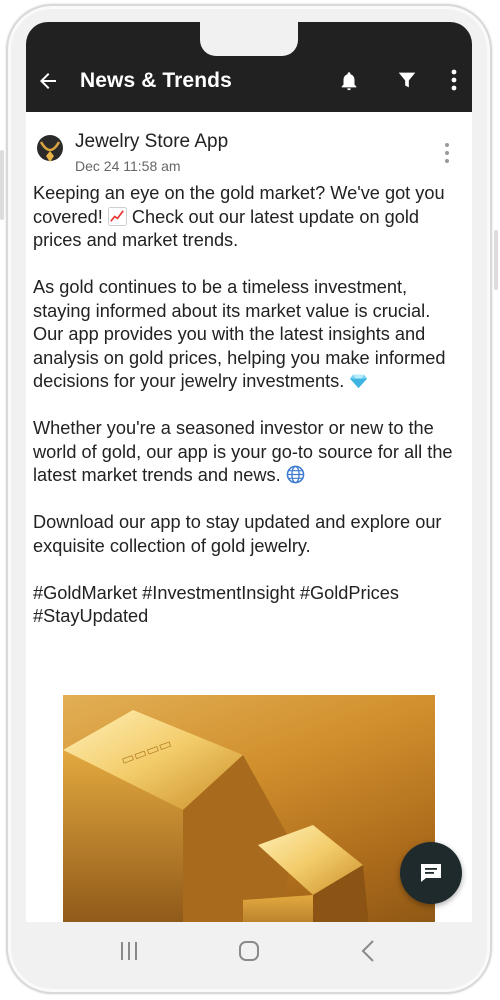 The image size is (500, 1000). What do you see at coordinates (151, 142) in the screenshot?
I see `post-author: Jewelry Store App` at bounding box center [151, 142].